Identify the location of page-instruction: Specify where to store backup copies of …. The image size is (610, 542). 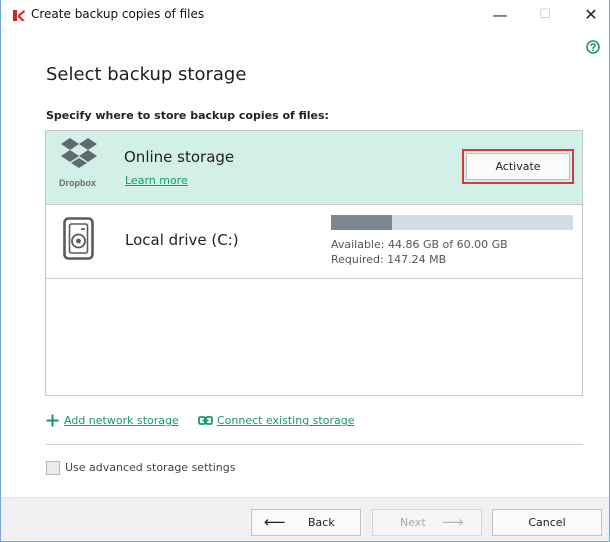
(187, 115).